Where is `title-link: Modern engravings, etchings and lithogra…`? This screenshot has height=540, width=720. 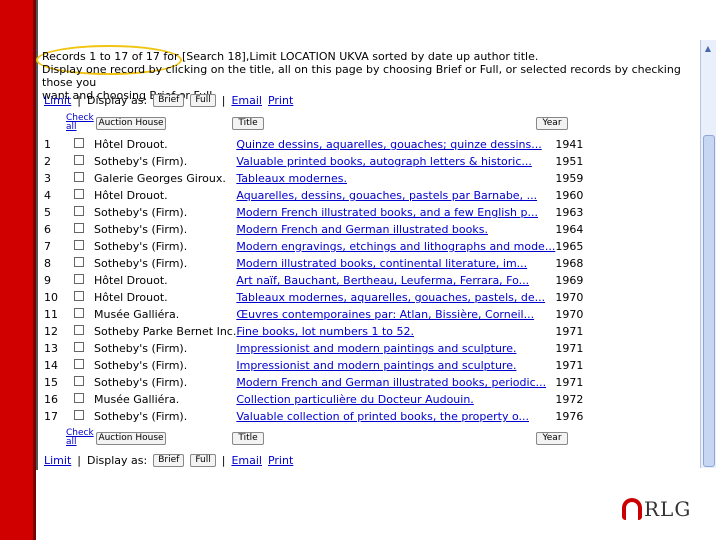 title-link: Modern engravings, etchings and lithogra… is located at coordinates (395, 246).